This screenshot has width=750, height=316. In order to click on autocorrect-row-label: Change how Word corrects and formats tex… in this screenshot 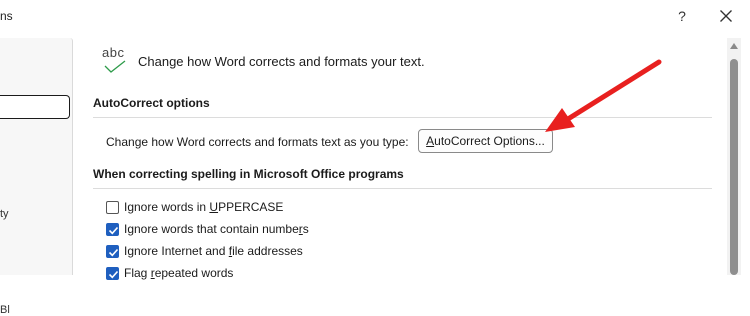, I will do `click(257, 142)`.